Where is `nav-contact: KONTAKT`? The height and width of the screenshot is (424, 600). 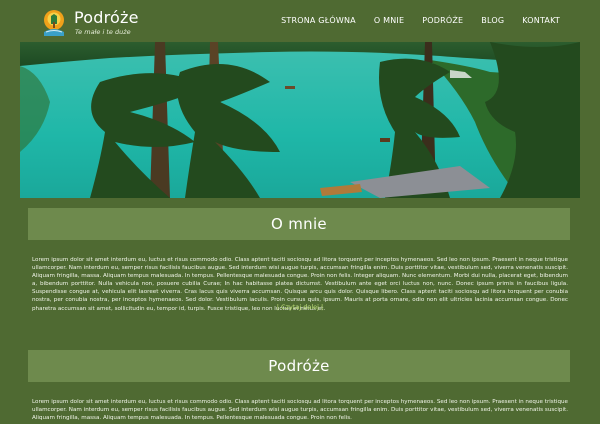 nav-contact: KONTAKT is located at coordinates (541, 20).